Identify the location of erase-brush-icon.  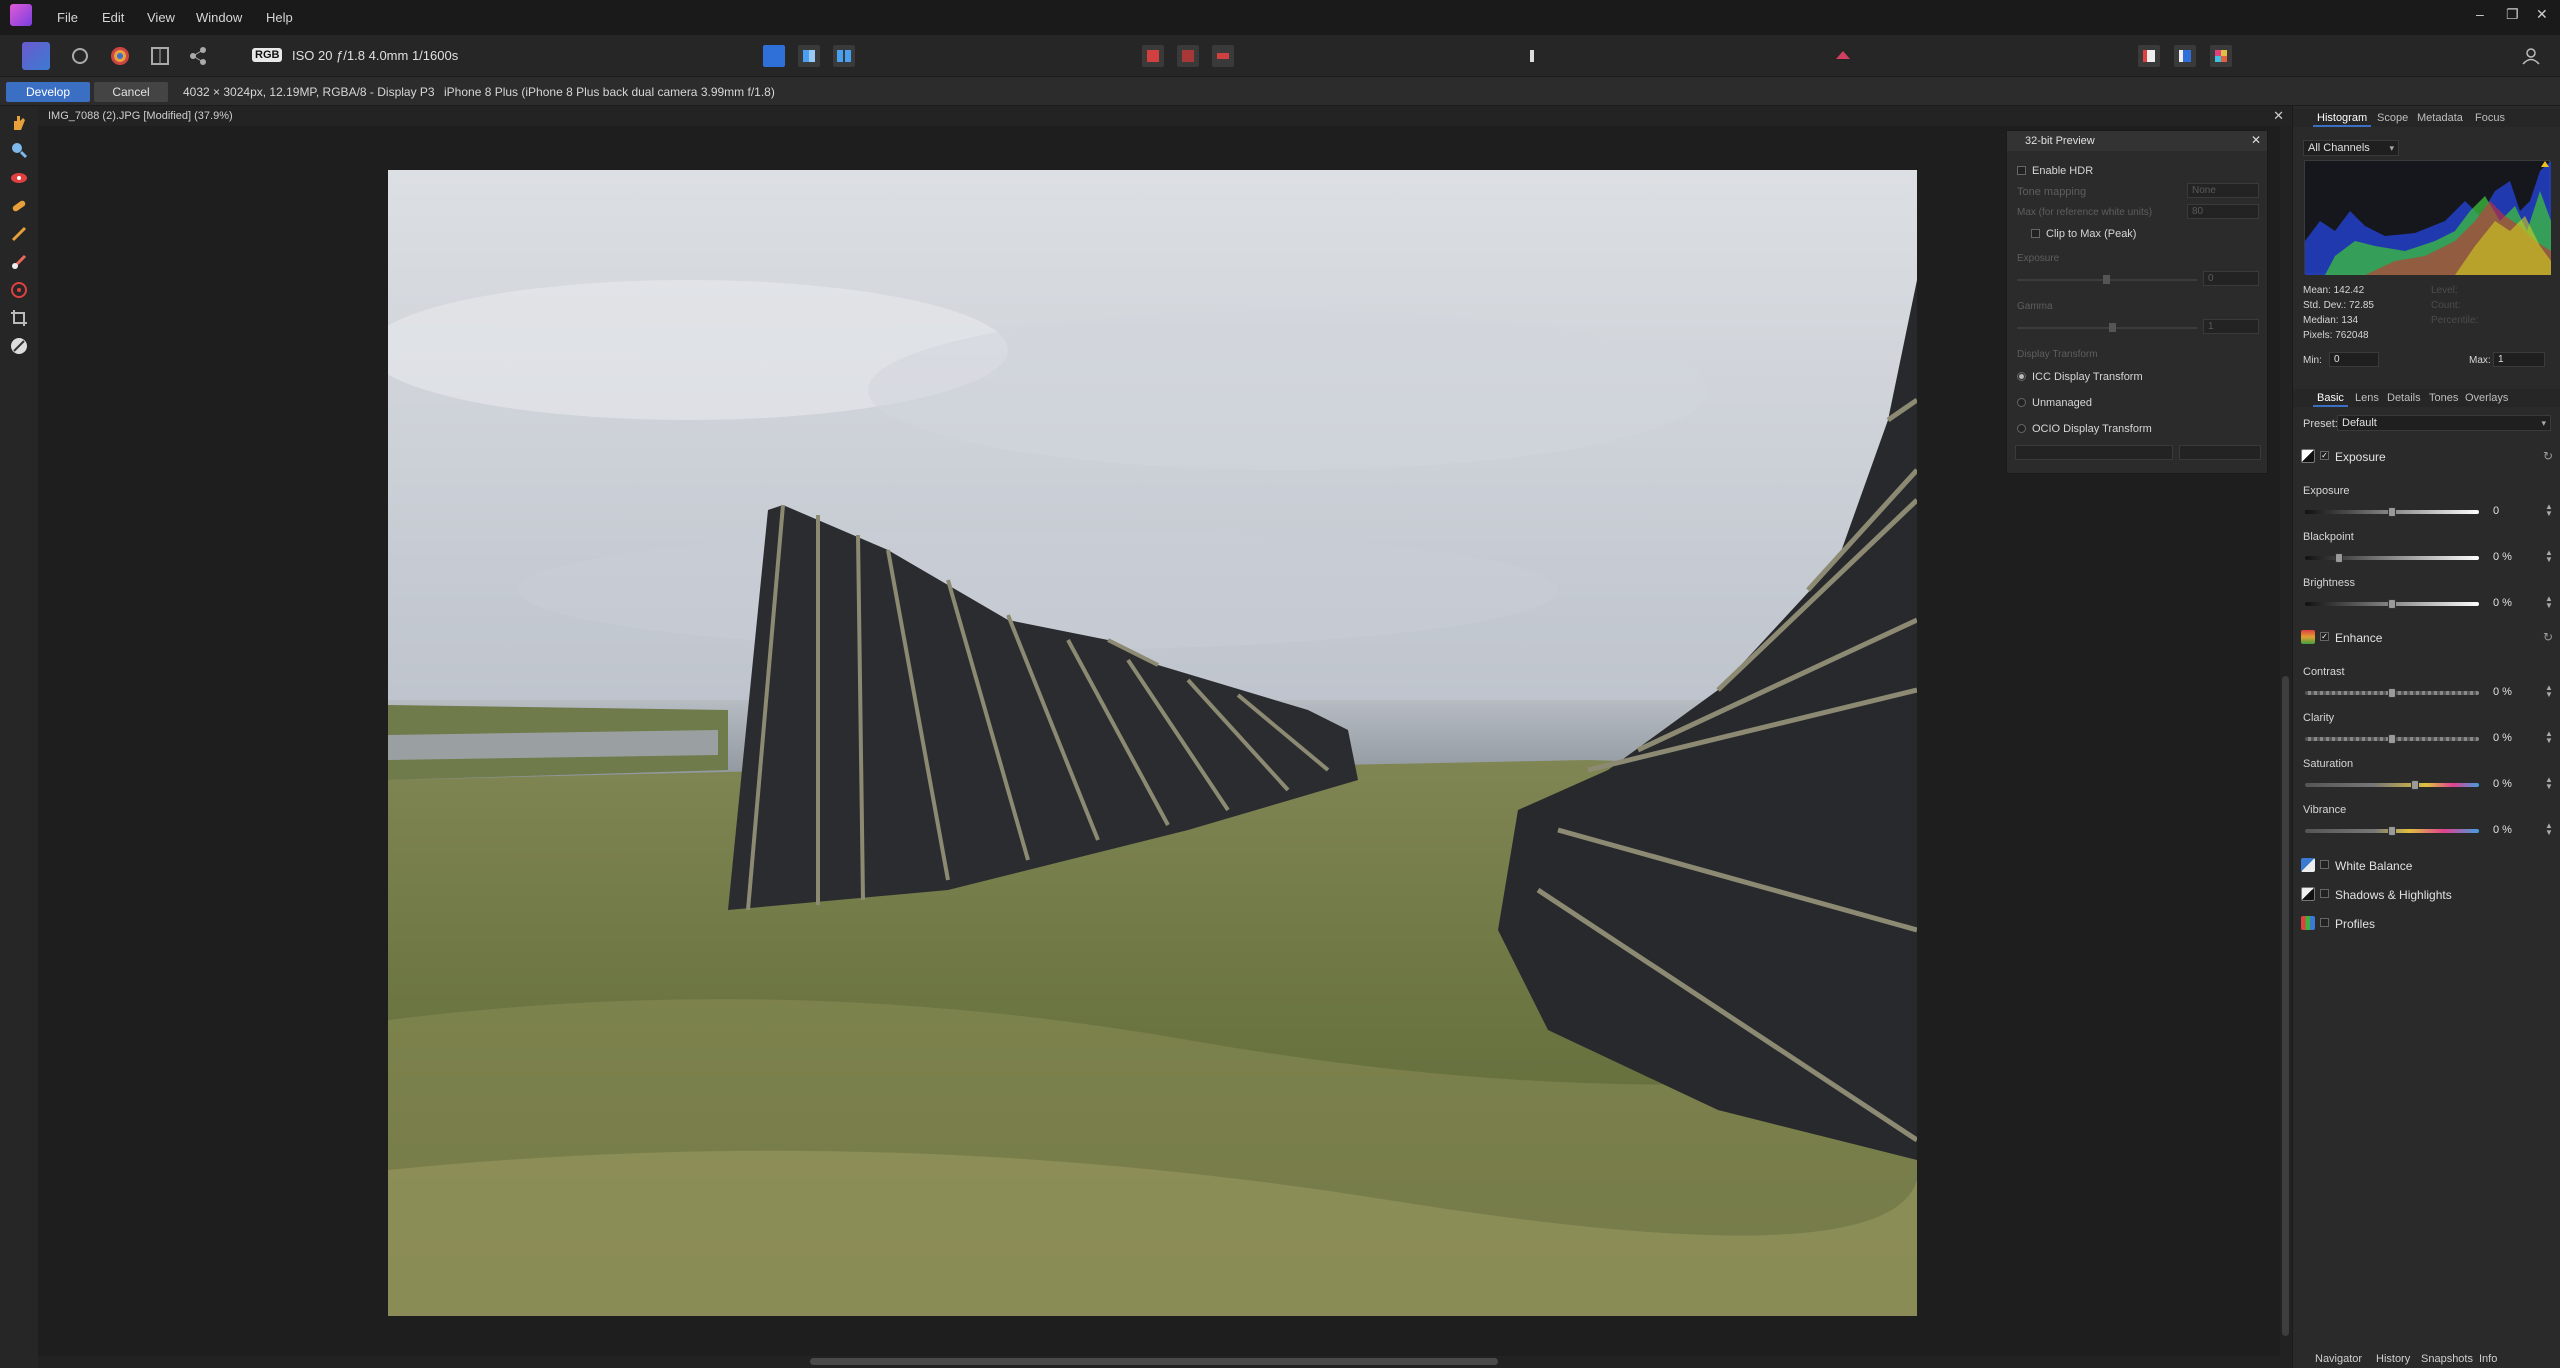
(19, 262).